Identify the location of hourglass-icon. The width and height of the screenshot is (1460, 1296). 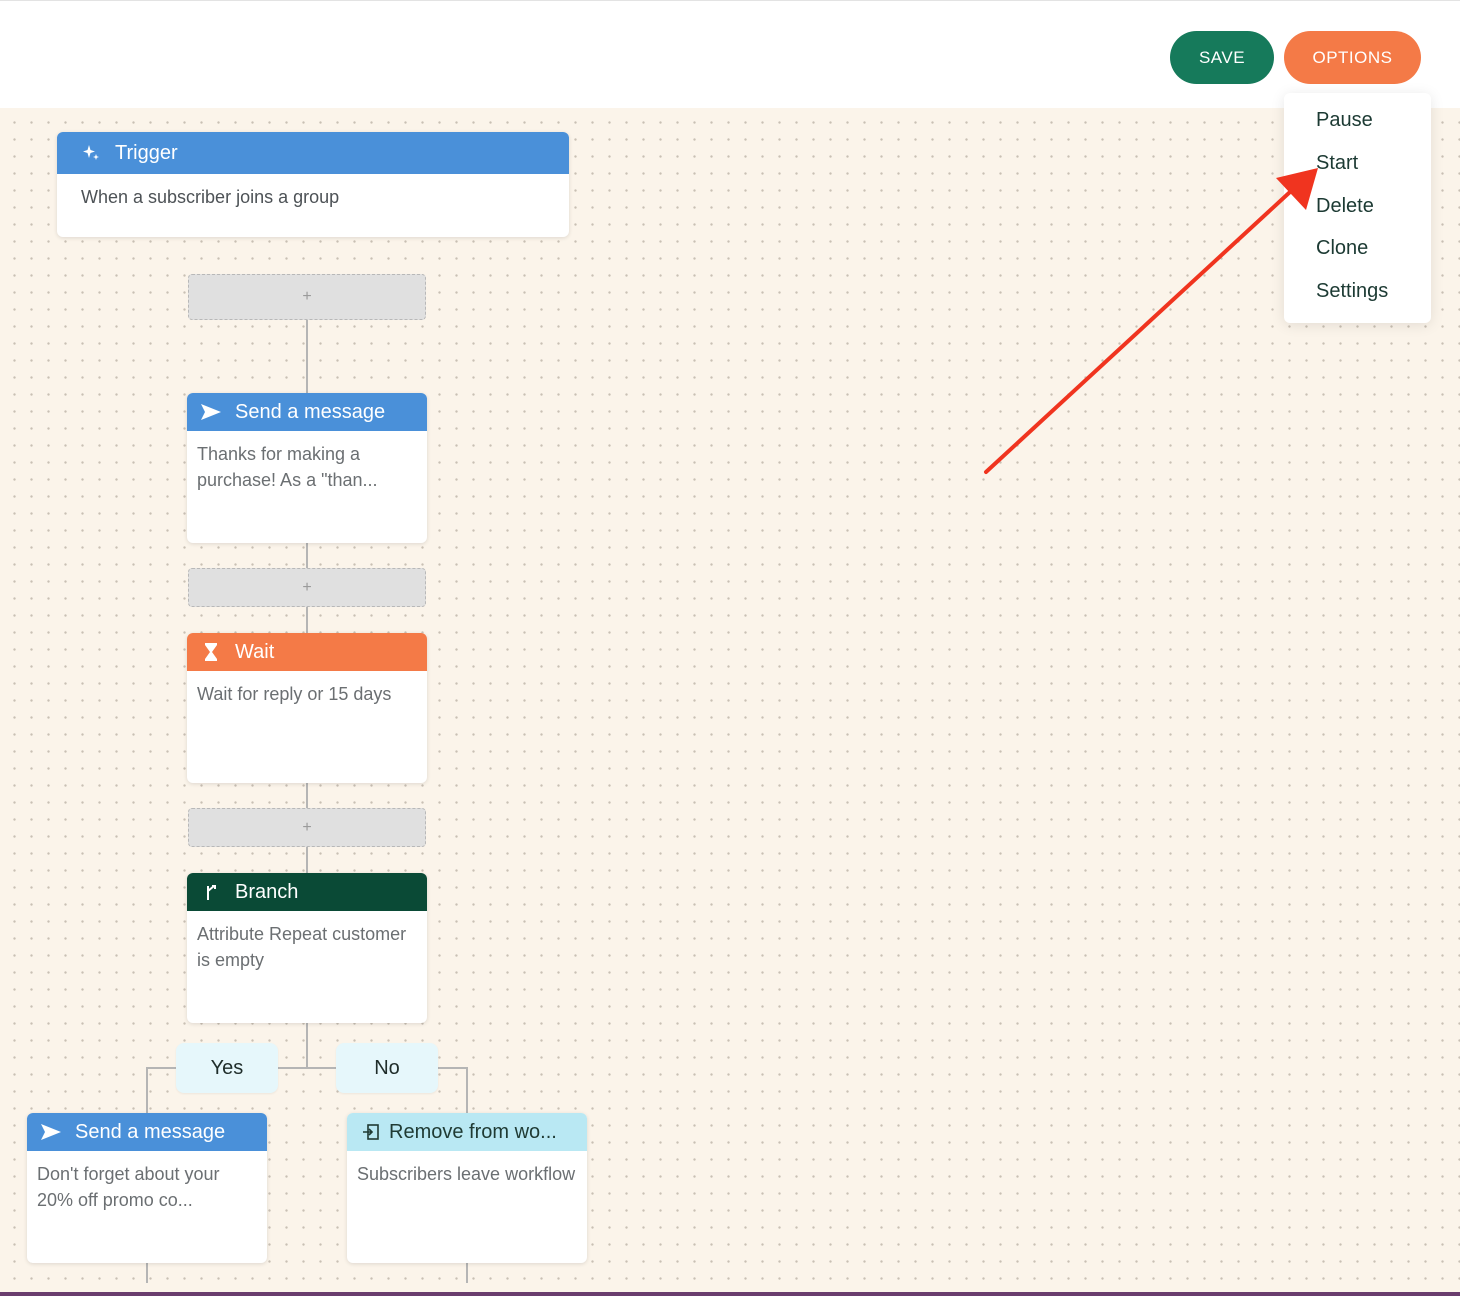
(211, 652).